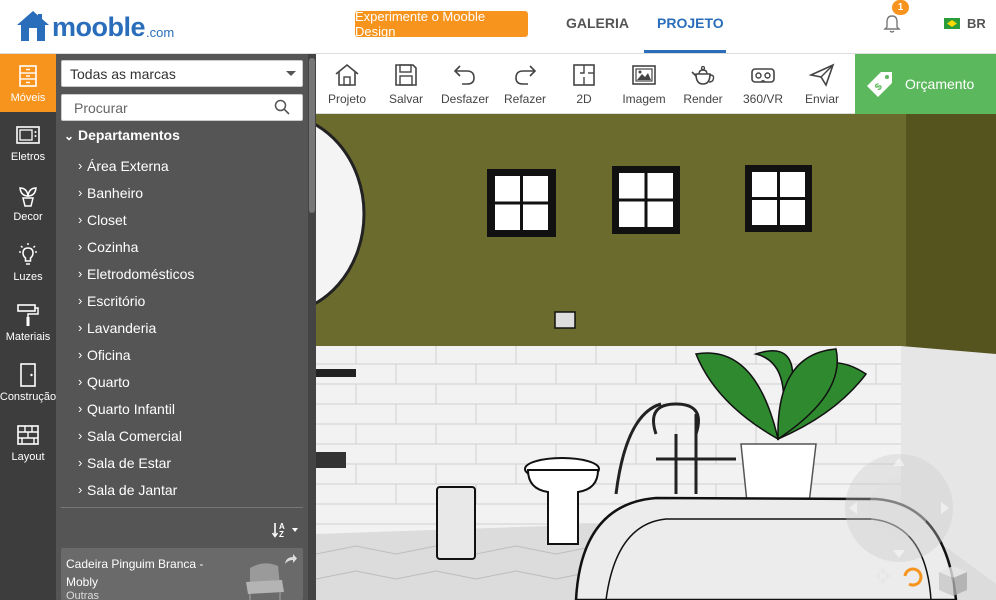 This screenshot has height=600, width=996. What do you see at coordinates (822, 84) in the screenshot?
I see `toolbar-enviar-button: Enviar` at bounding box center [822, 84].